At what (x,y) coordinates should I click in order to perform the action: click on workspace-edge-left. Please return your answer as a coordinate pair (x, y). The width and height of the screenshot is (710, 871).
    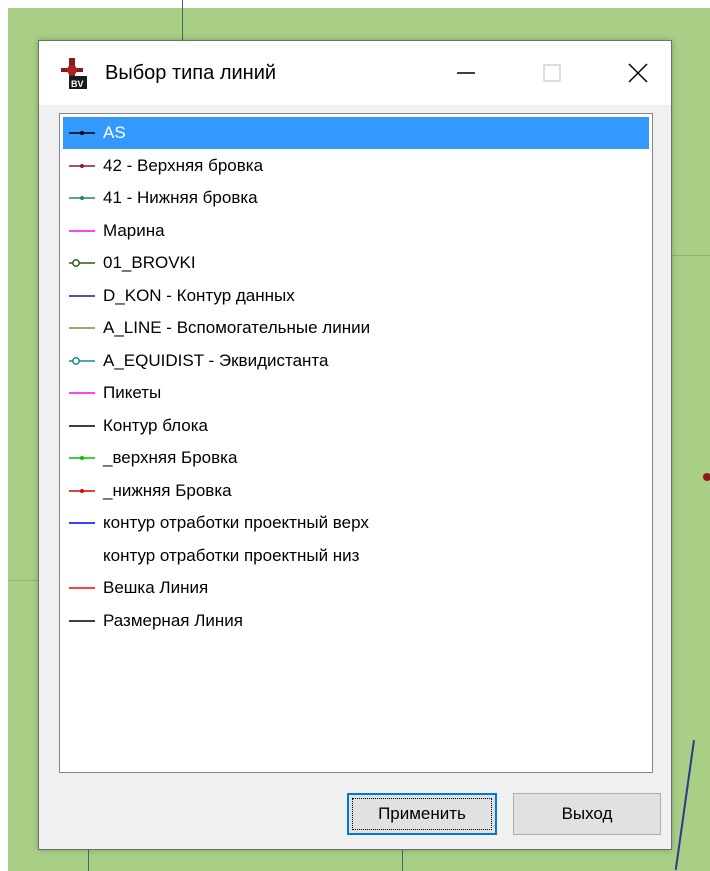
    Looking at the image, I should click on (4, 435).